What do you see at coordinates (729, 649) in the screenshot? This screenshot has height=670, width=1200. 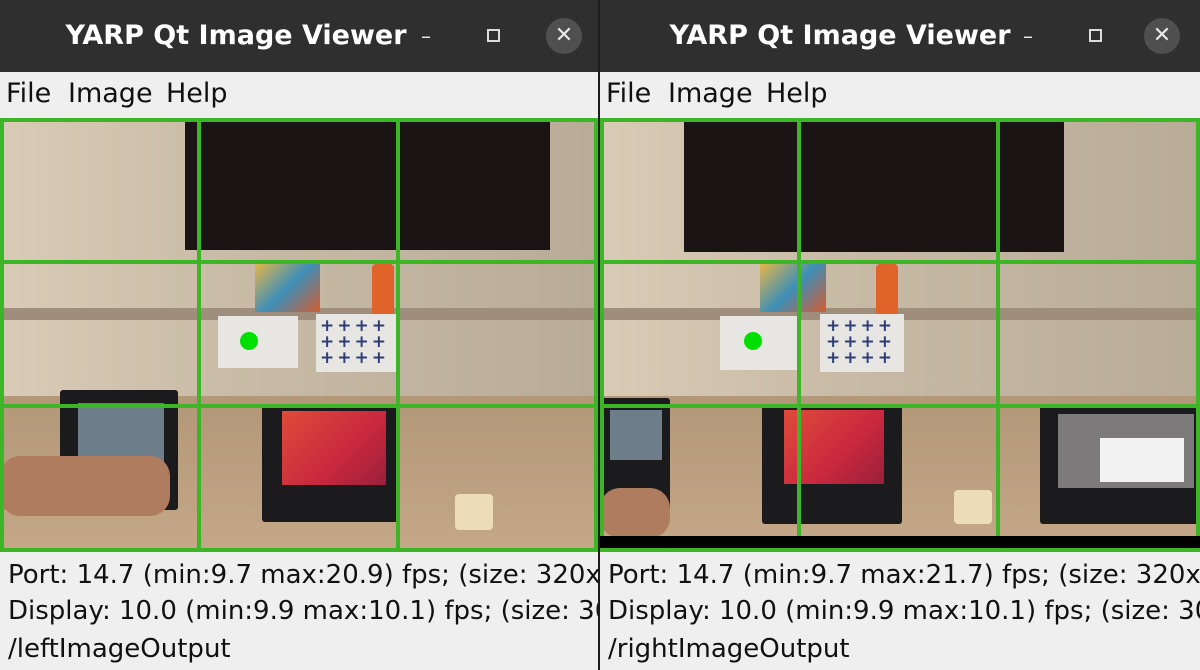 I see `port-name: /rightImageOutput` at bounding box center [729, 649].